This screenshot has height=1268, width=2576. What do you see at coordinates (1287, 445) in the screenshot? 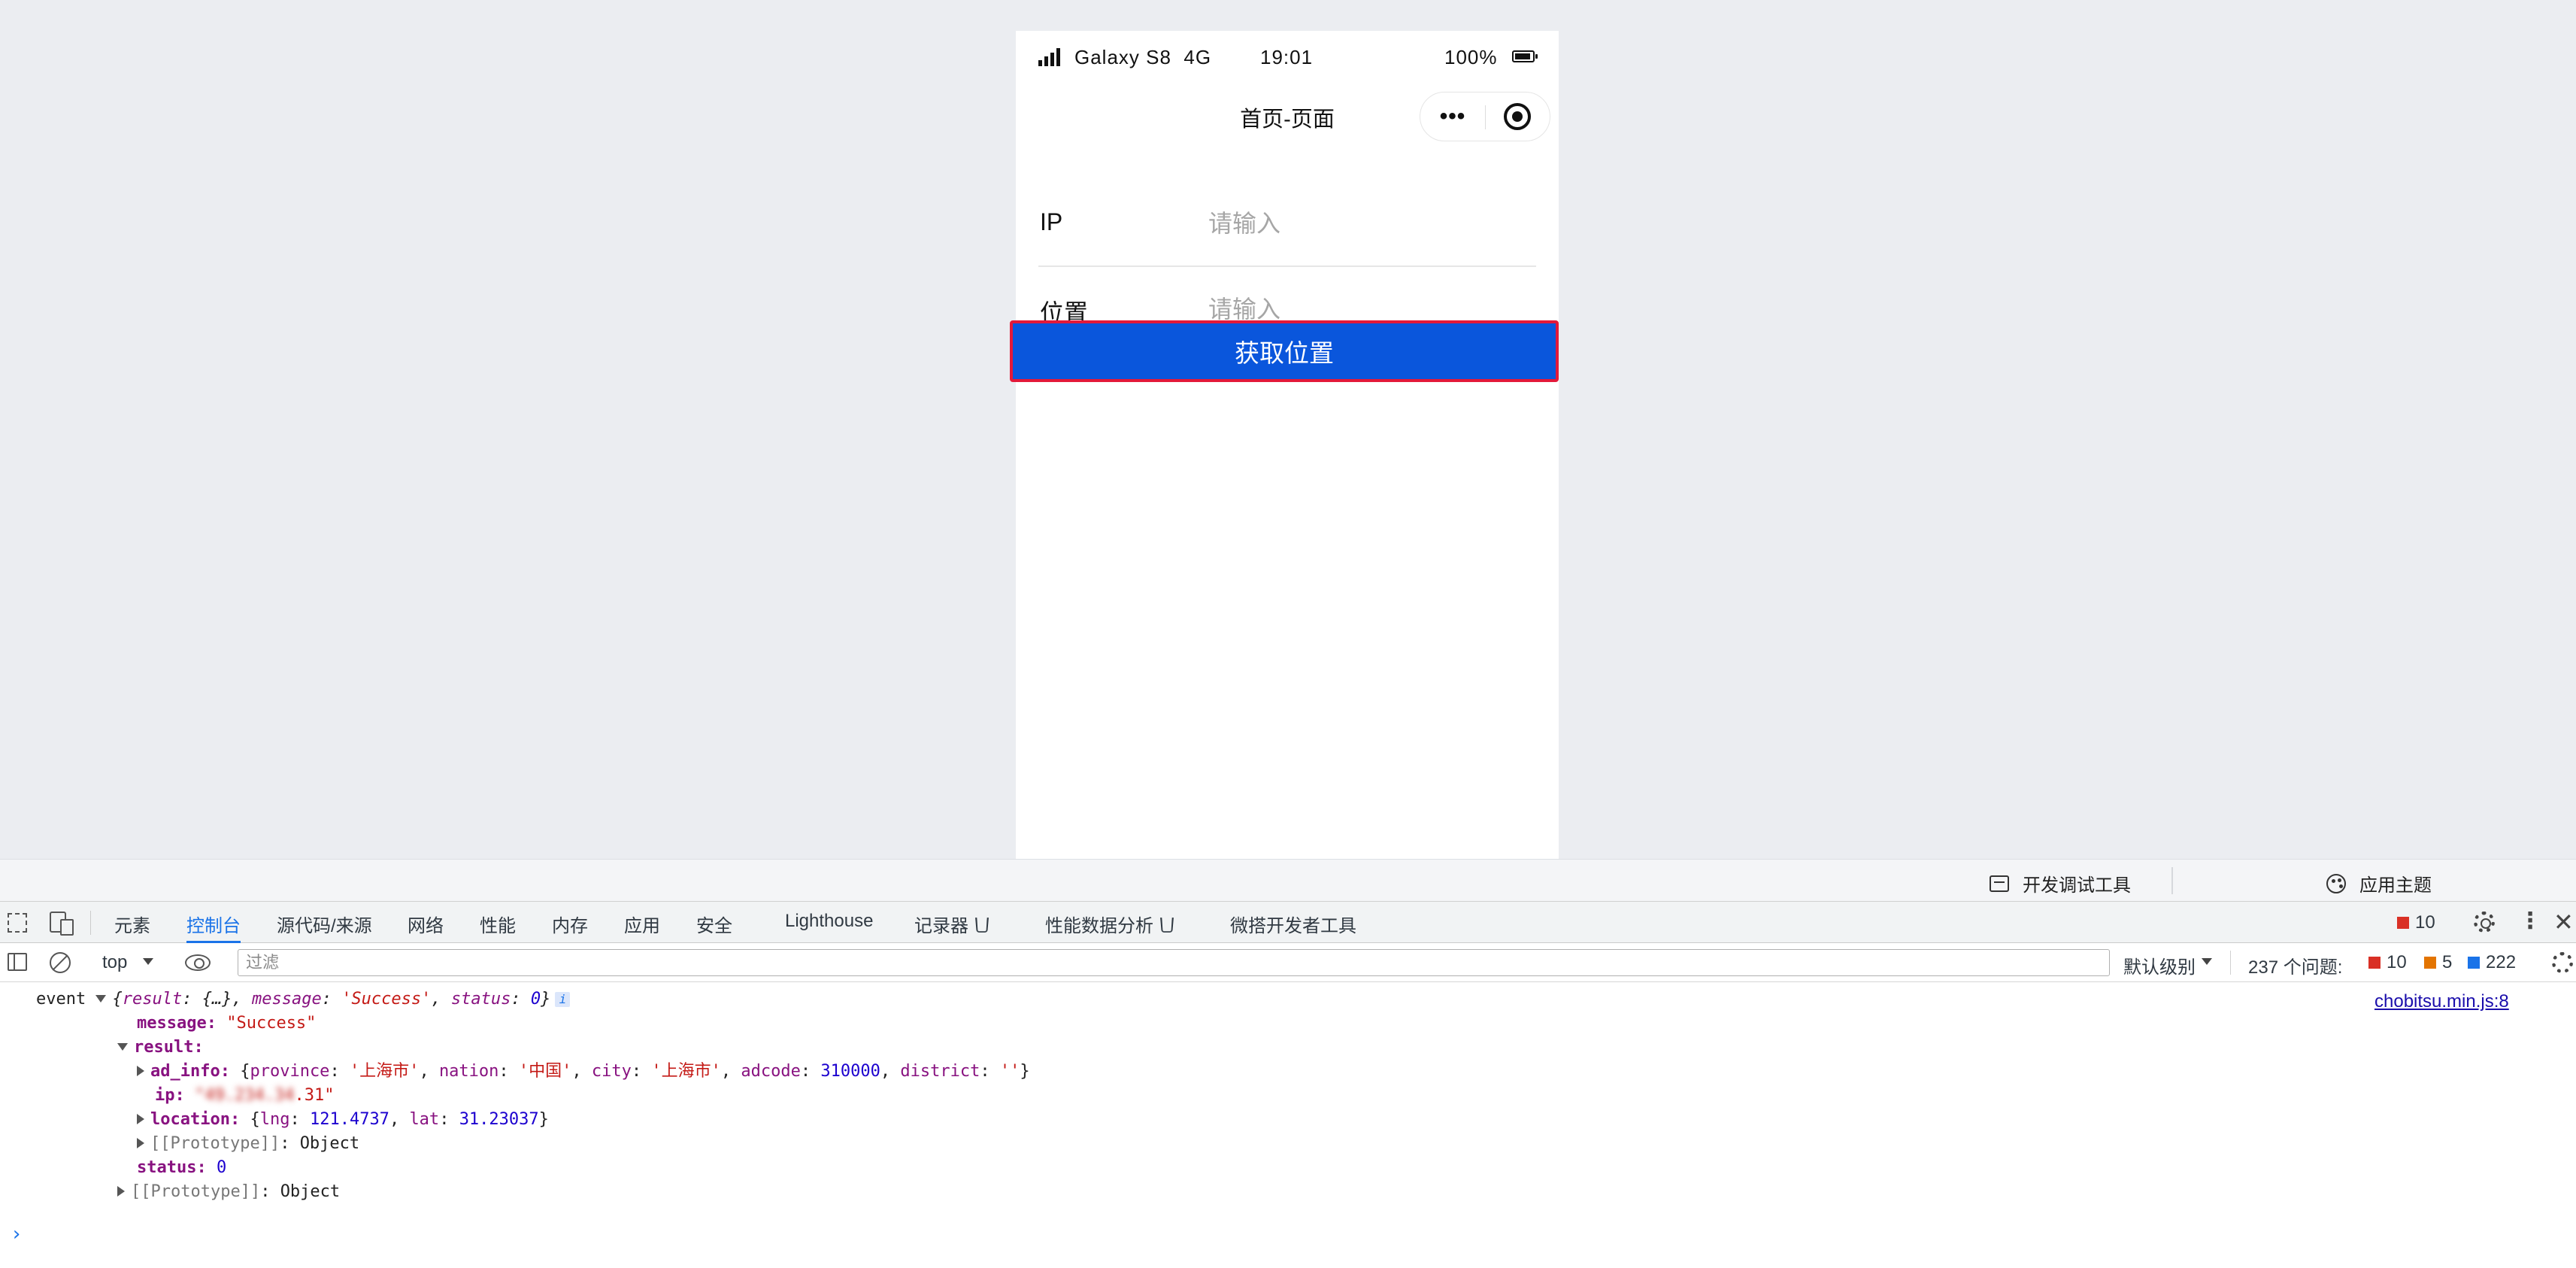
I see `phone-screen: Galaxy S8 4G 19:01 100% 首页-页面 ••• IP 位置` at bounding box center [1287, 445].